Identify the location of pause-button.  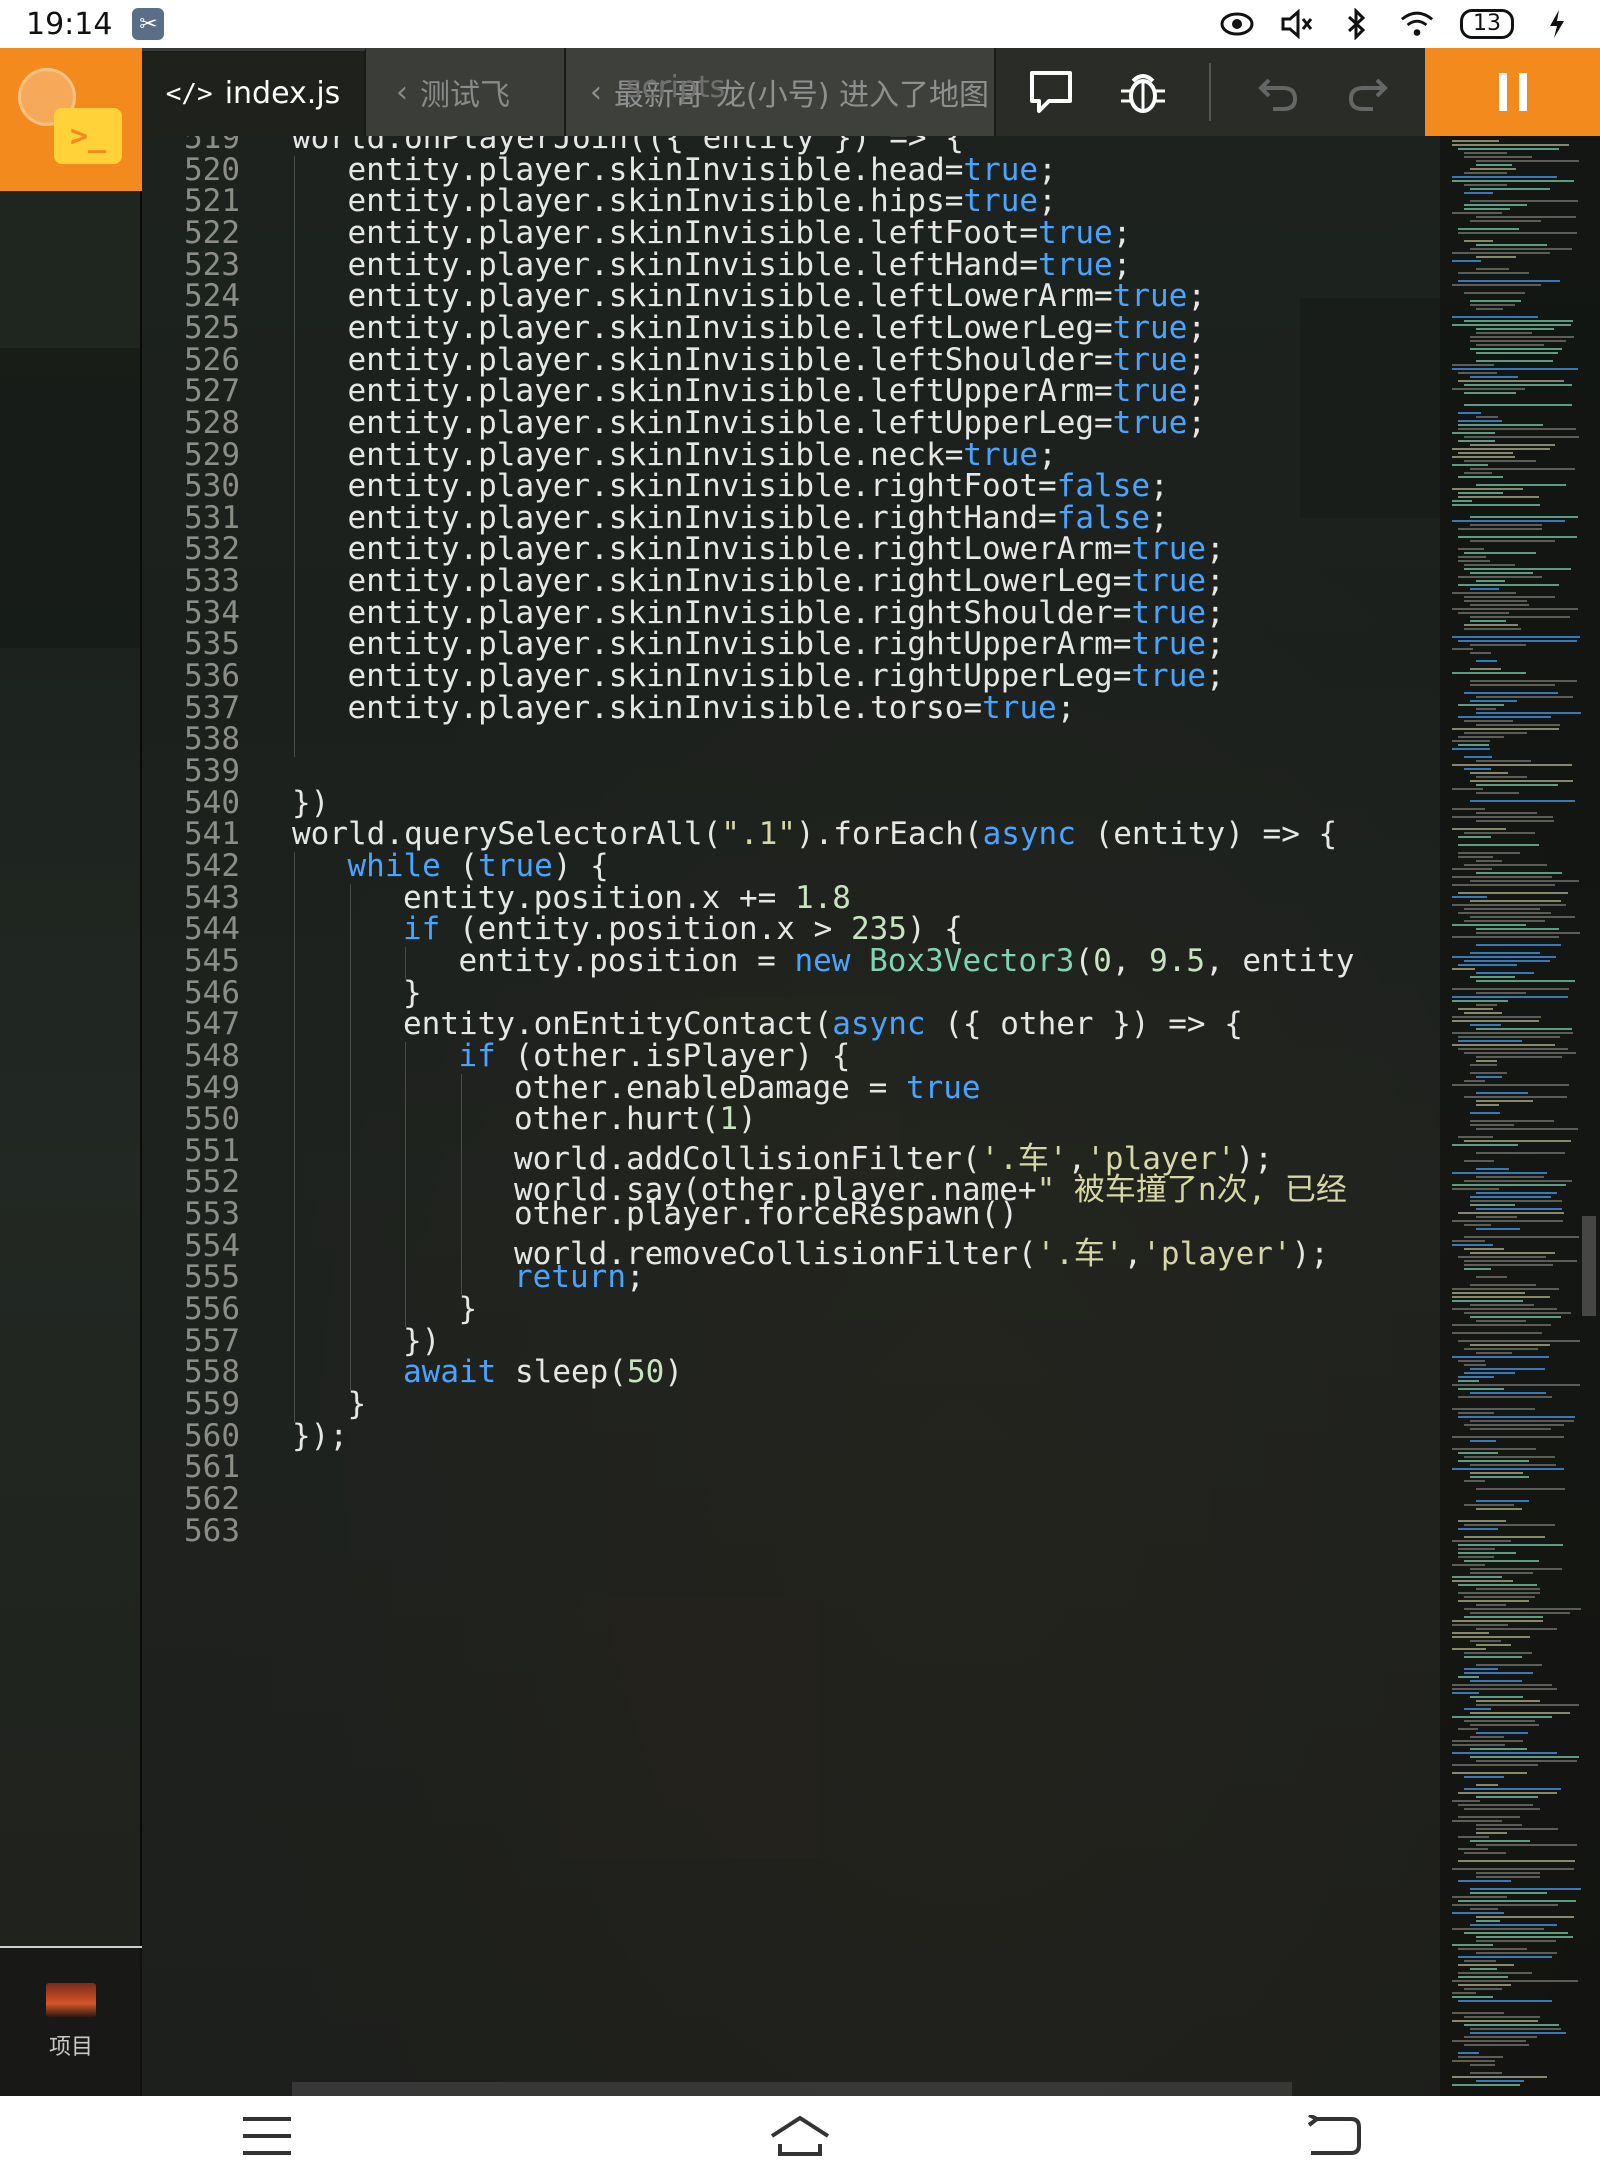
(1512, 92).